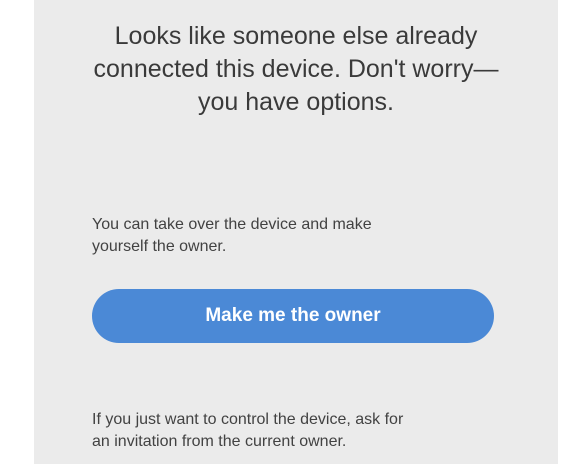 The width and height of the screenshot is (565, 464). What do you see at coordinates (219, 441) in the screenshot?
I see `invite-line-2: an invitation from the current owner.` at bounding box center [219, 441].